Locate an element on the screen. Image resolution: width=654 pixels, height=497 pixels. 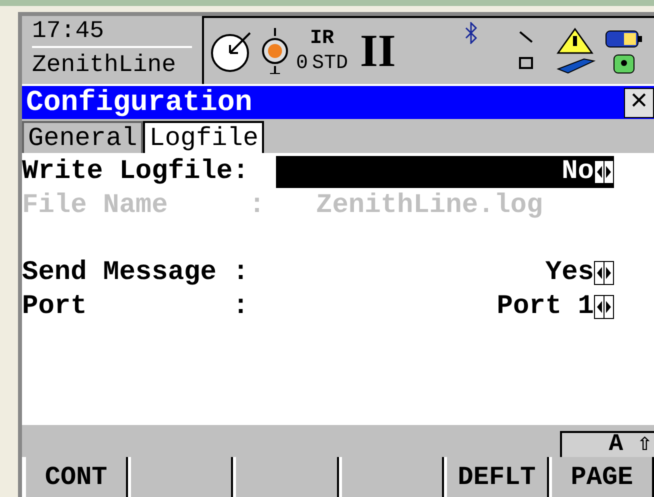
face-indicator: II is located at coordinates (377, 51).